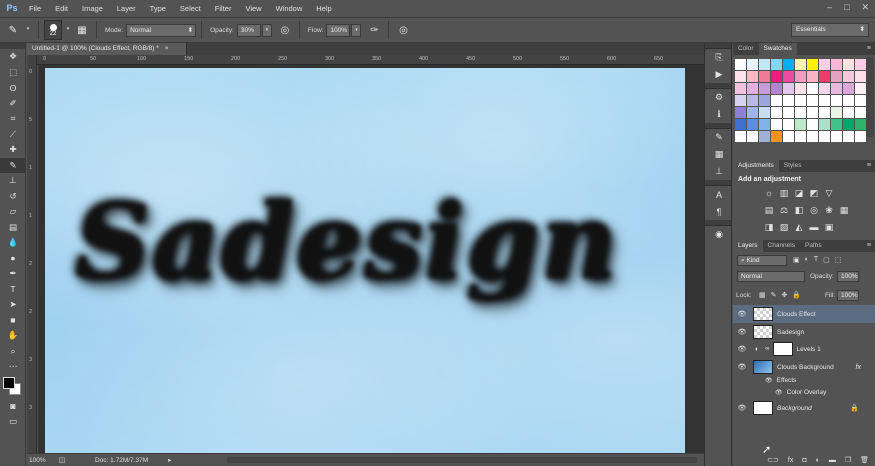  Describe the element at coordinates (769, 227) in the screenshot. I see `invert-icon: ◨` at that location.